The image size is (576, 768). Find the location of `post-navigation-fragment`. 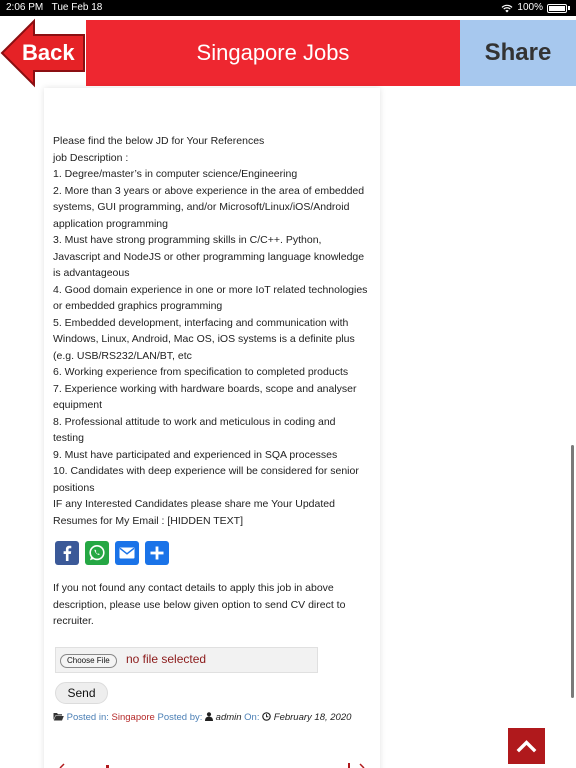

post-navigation-fragment is located at coordinates (212, 765).